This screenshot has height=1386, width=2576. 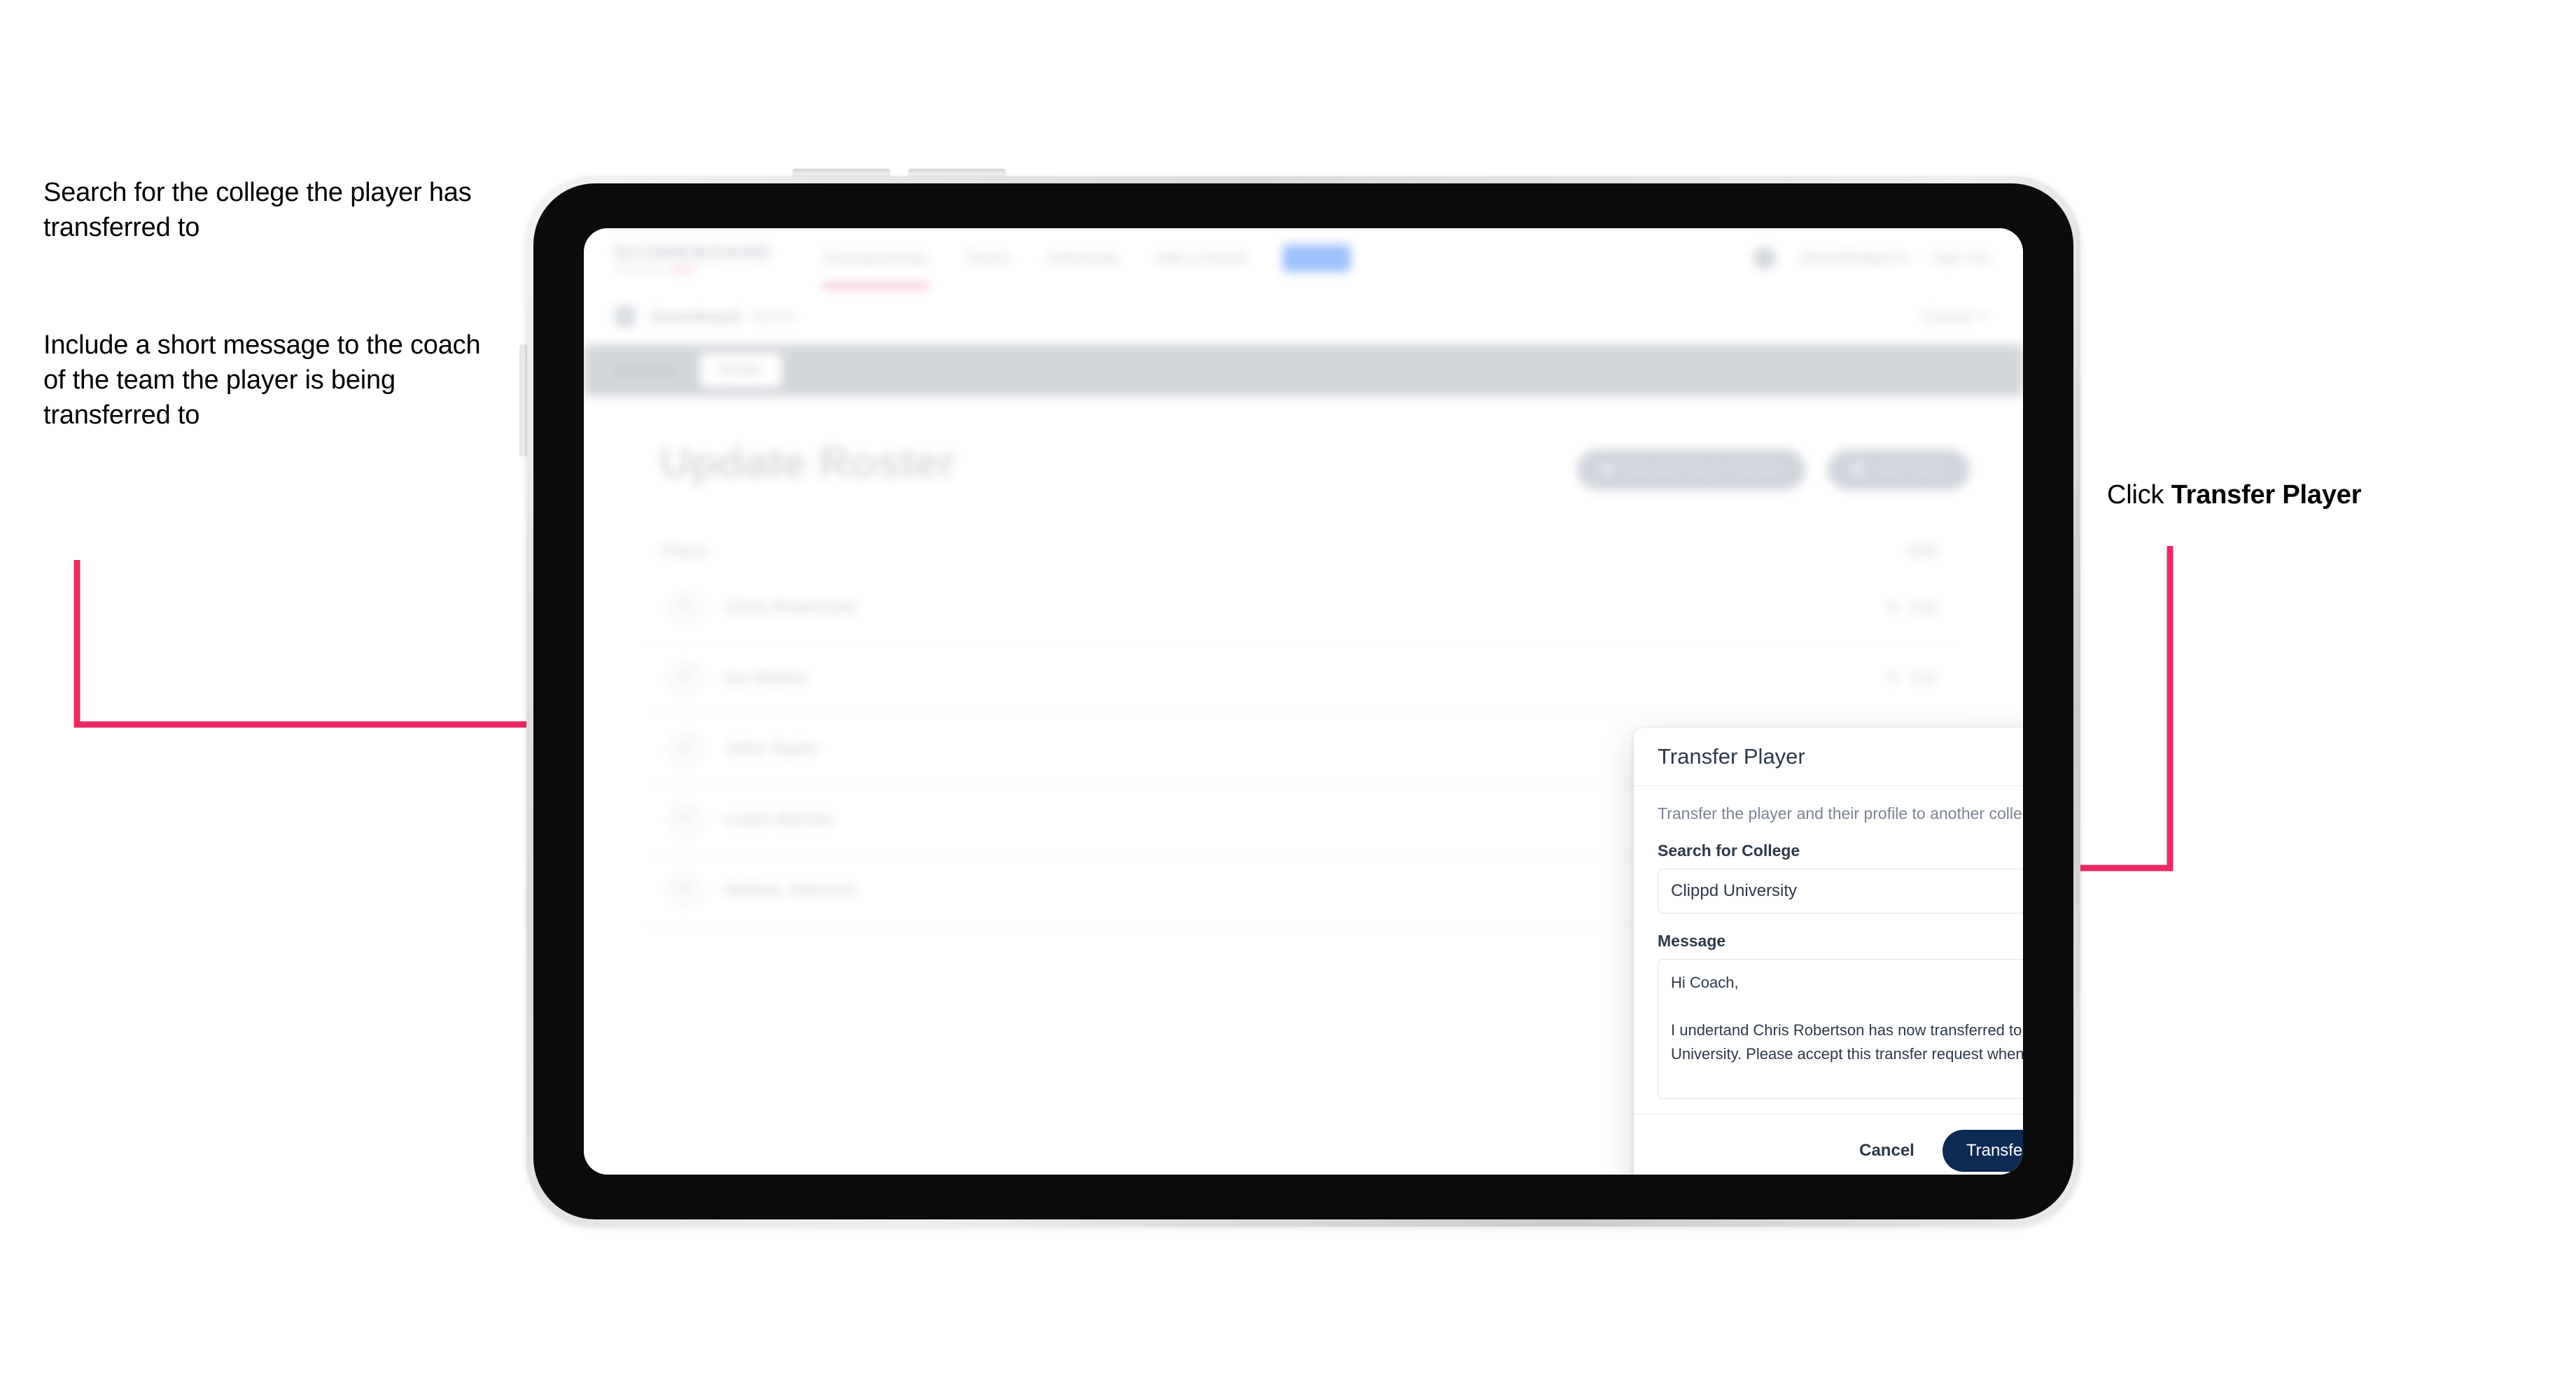 I want to click on nav-user-area: admin@clippd.io Sign Out, so click(x=1871, y=258).